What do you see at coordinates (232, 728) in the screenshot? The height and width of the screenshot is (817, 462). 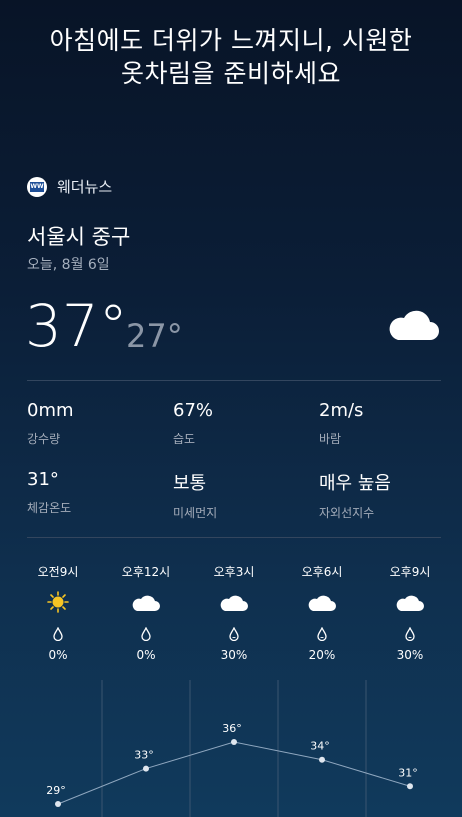 I see `temperature-label: 36°` at bounding box center [232, 728].